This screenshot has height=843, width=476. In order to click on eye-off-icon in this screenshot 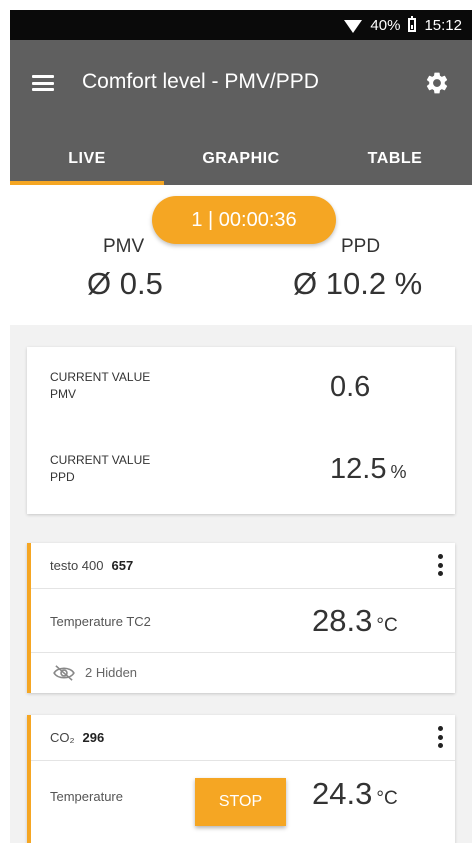, I will do `click(64, 673)`.